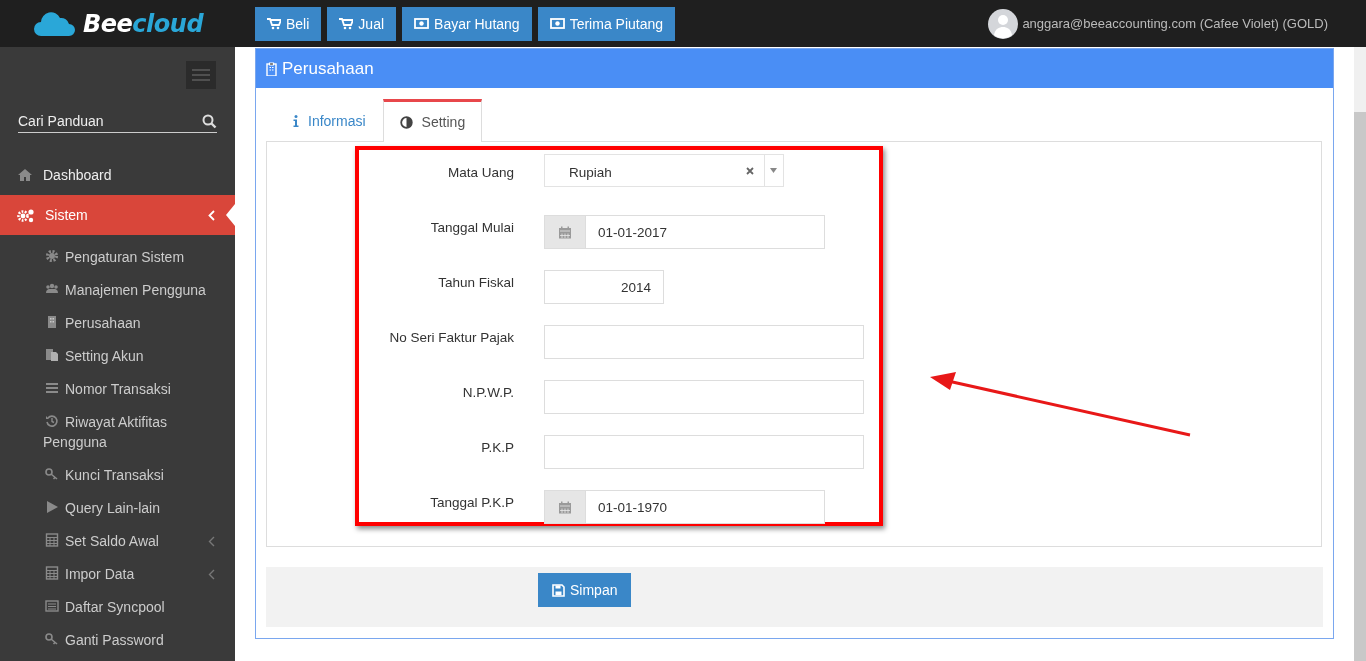  What do you see at coordinates (117, 256) in the screenshot?
I see `submenu-item: Pengaturan Sistem` at bounding box center [117, 256].